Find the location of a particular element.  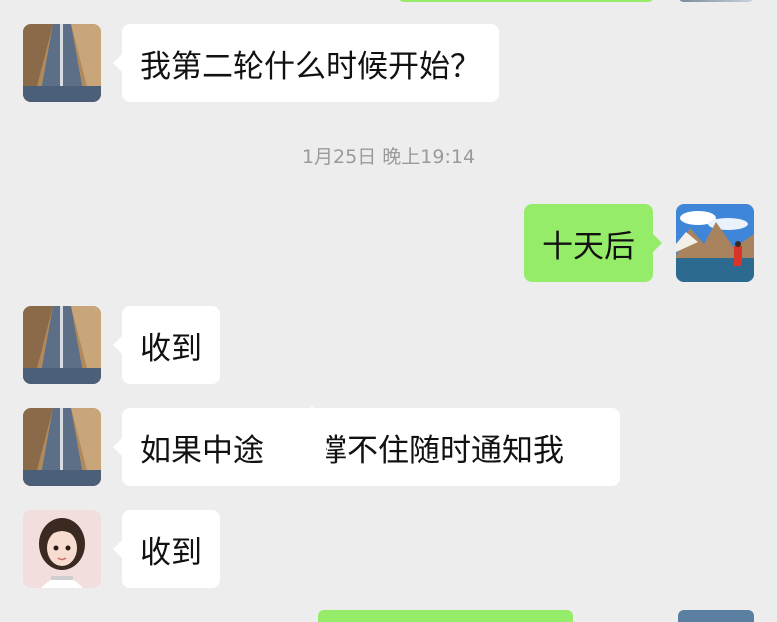

self-avatar is located at coordinates (715, 243).